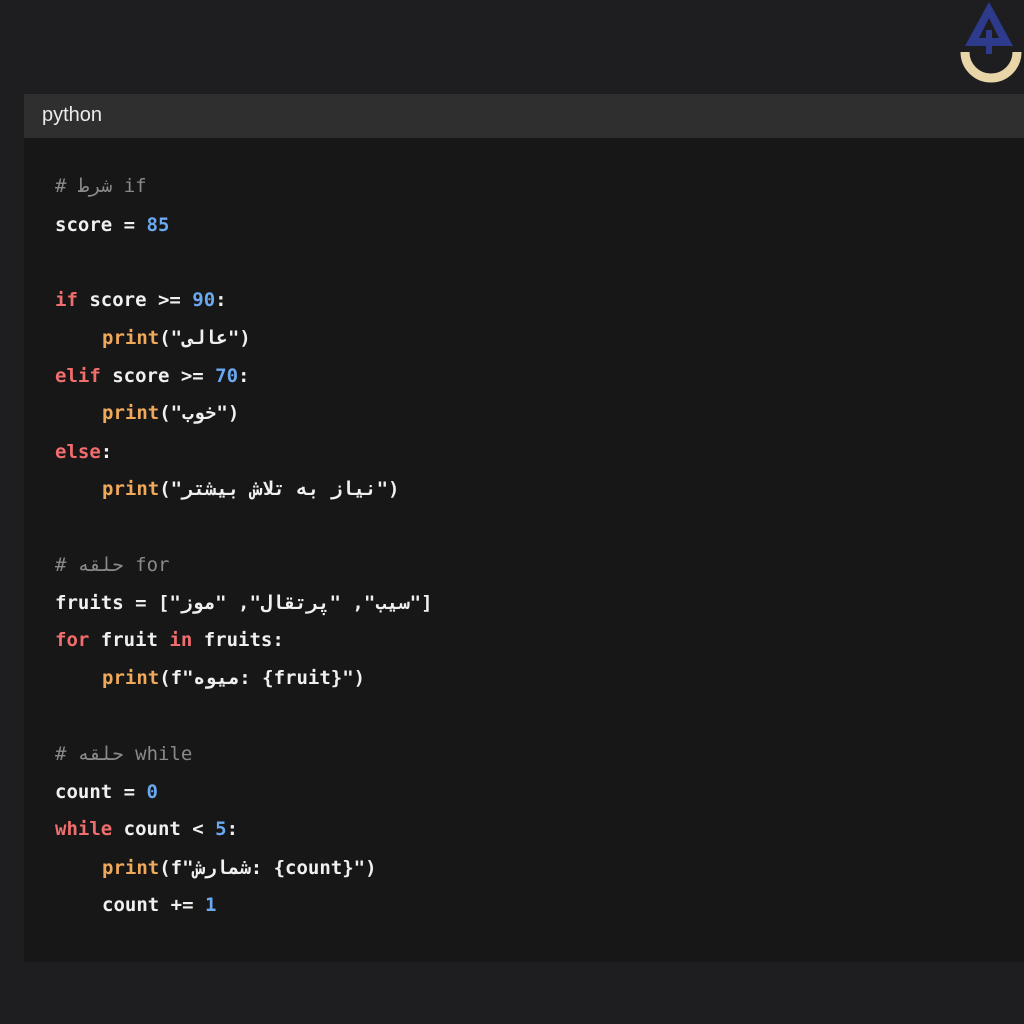 The height and width of the screenshot is (1024, 1024). I want to click on number: 90, so click(204, 300).